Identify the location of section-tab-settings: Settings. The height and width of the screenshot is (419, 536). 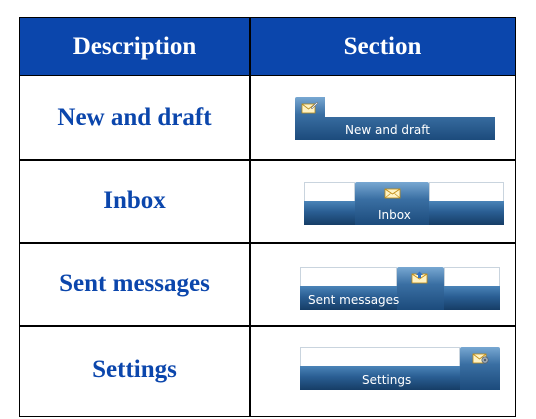
(400, 368).